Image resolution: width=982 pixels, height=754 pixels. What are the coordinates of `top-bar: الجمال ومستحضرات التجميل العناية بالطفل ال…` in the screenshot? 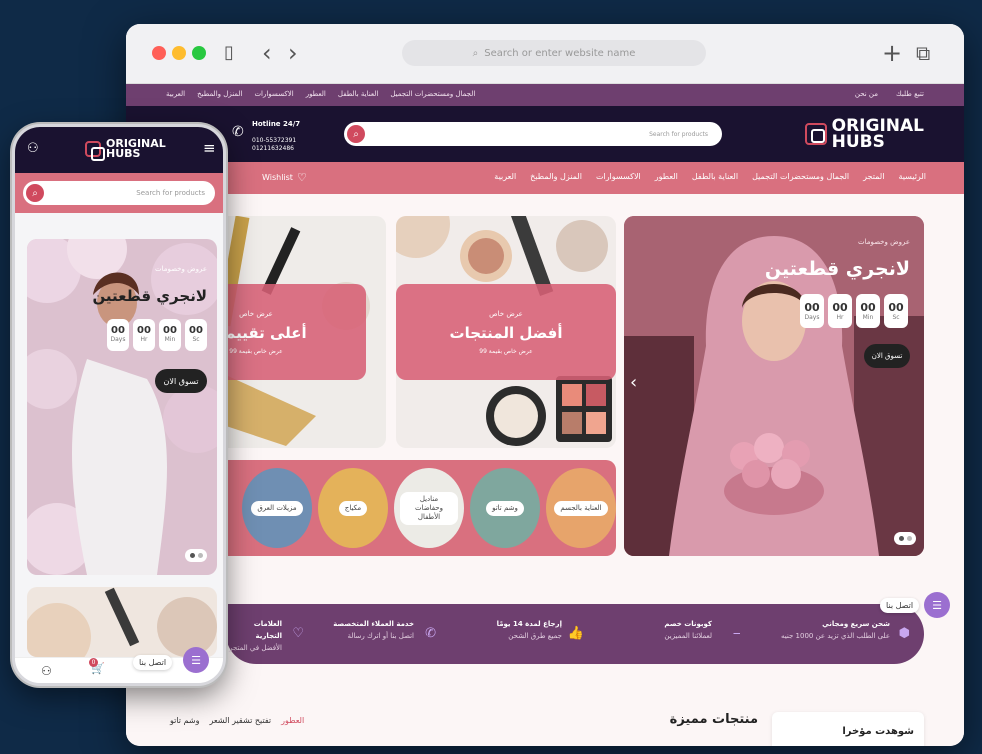 It's located at (545, 95).